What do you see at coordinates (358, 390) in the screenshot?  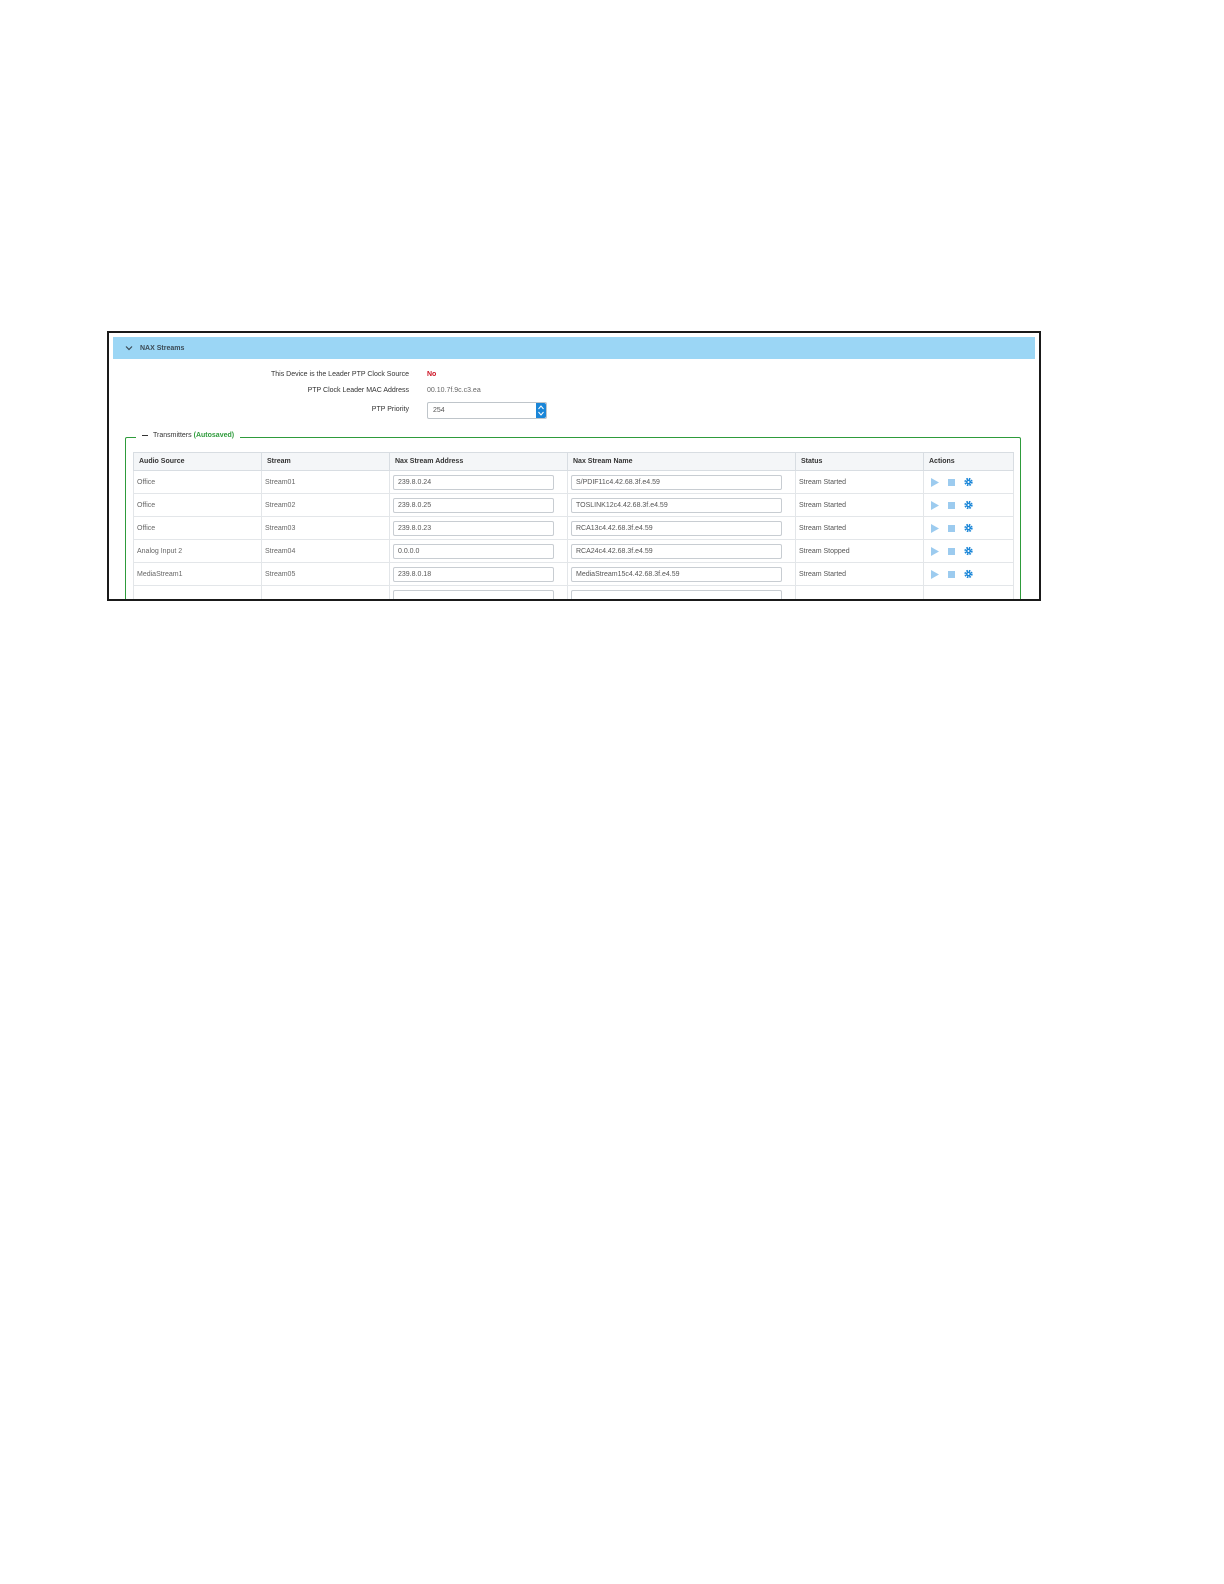 I see `mac-label: PTP Clock Leader MAC Address` at bounding box center [358, 390].